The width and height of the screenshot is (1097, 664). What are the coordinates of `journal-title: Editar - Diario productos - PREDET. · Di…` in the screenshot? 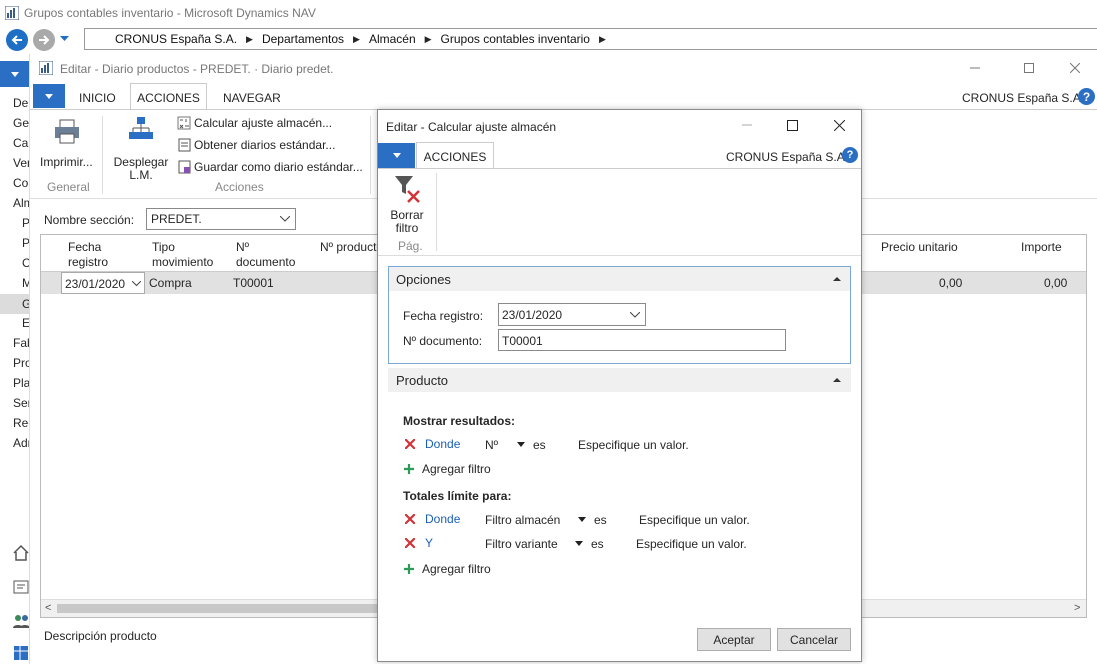 It's located at (197, 69).